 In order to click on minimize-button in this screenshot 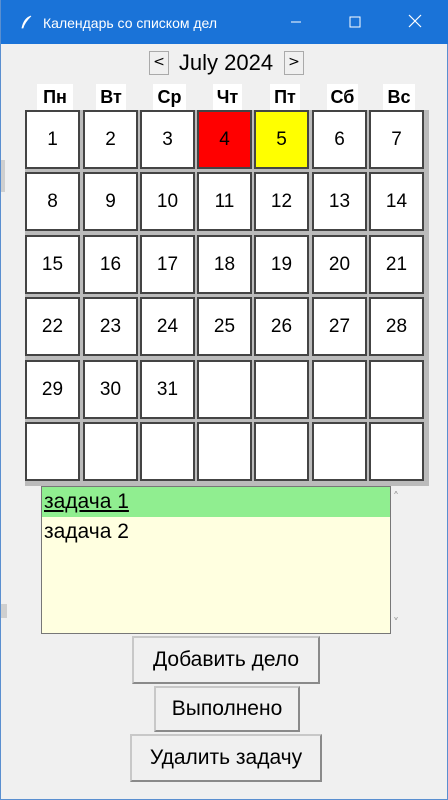, I will do `click(296, 22)`.